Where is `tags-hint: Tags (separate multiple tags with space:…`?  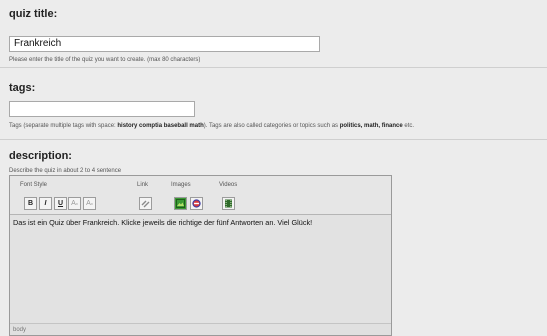
tags-hint: Tags (separate multiple tags with space:… is located at coordinates (211, 126).